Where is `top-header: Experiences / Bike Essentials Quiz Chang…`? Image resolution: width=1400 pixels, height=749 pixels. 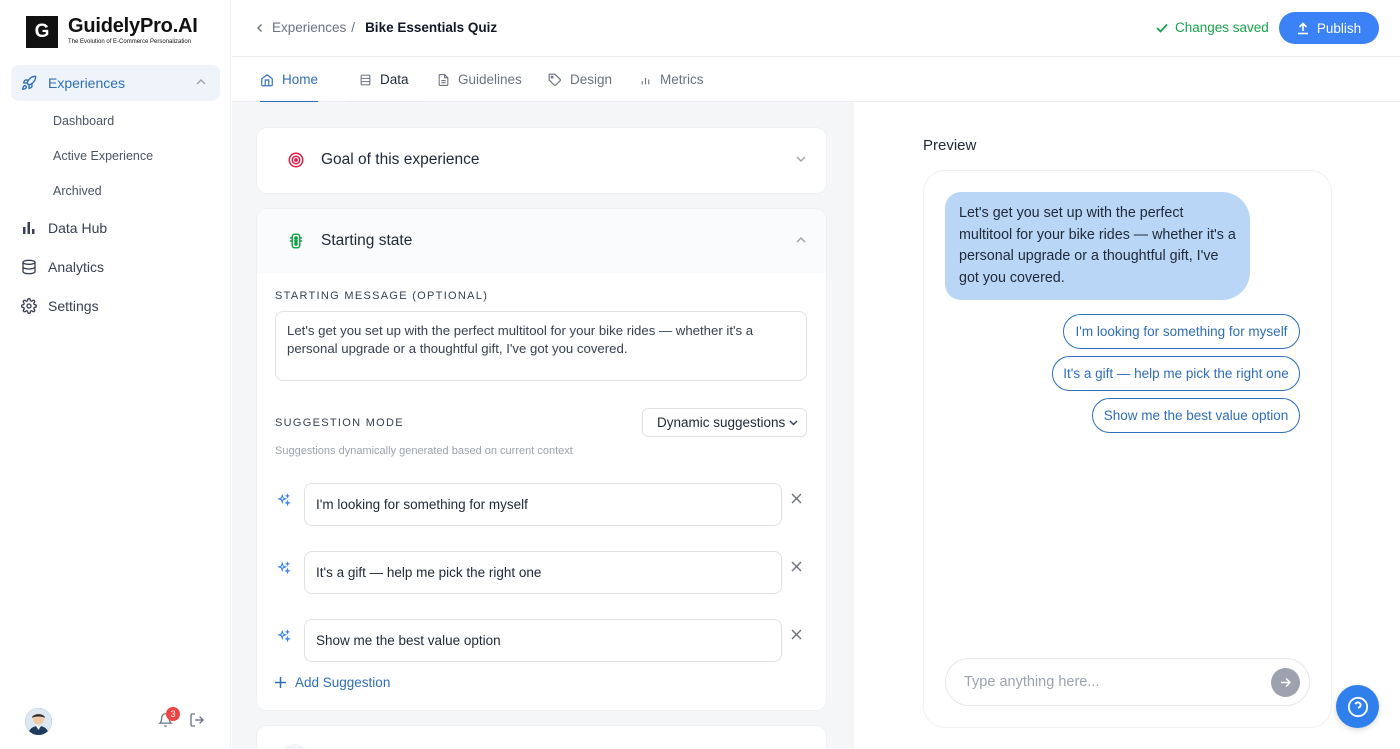
top-header: Experiences / Bike Essentials Quiz Chang… is located at coordinates (816, 28).